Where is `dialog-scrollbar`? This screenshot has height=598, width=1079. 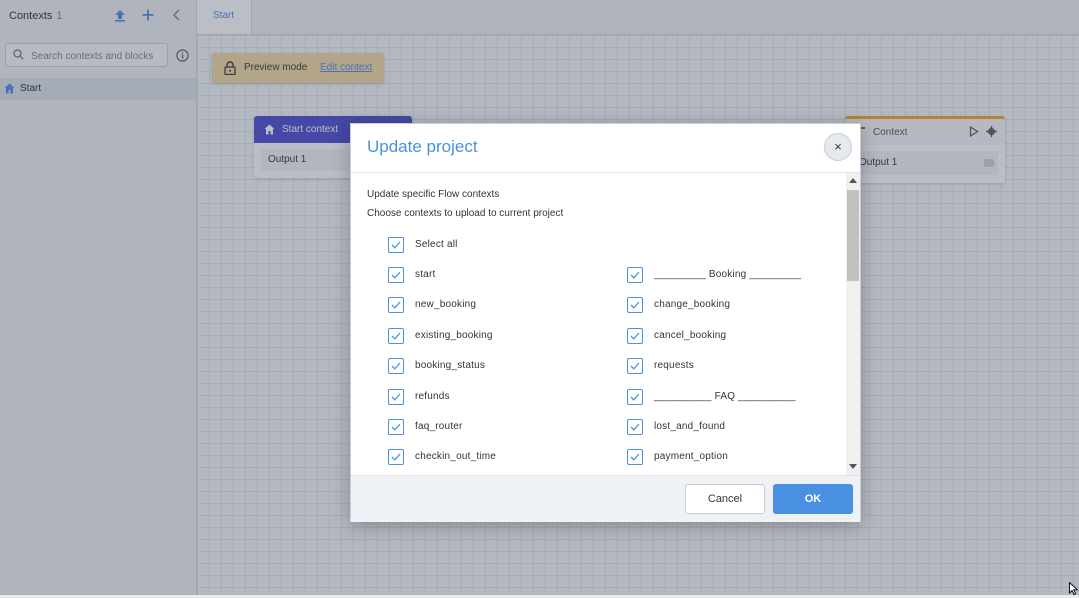
dialog-scrollbar is located at coordinates (853, 324).